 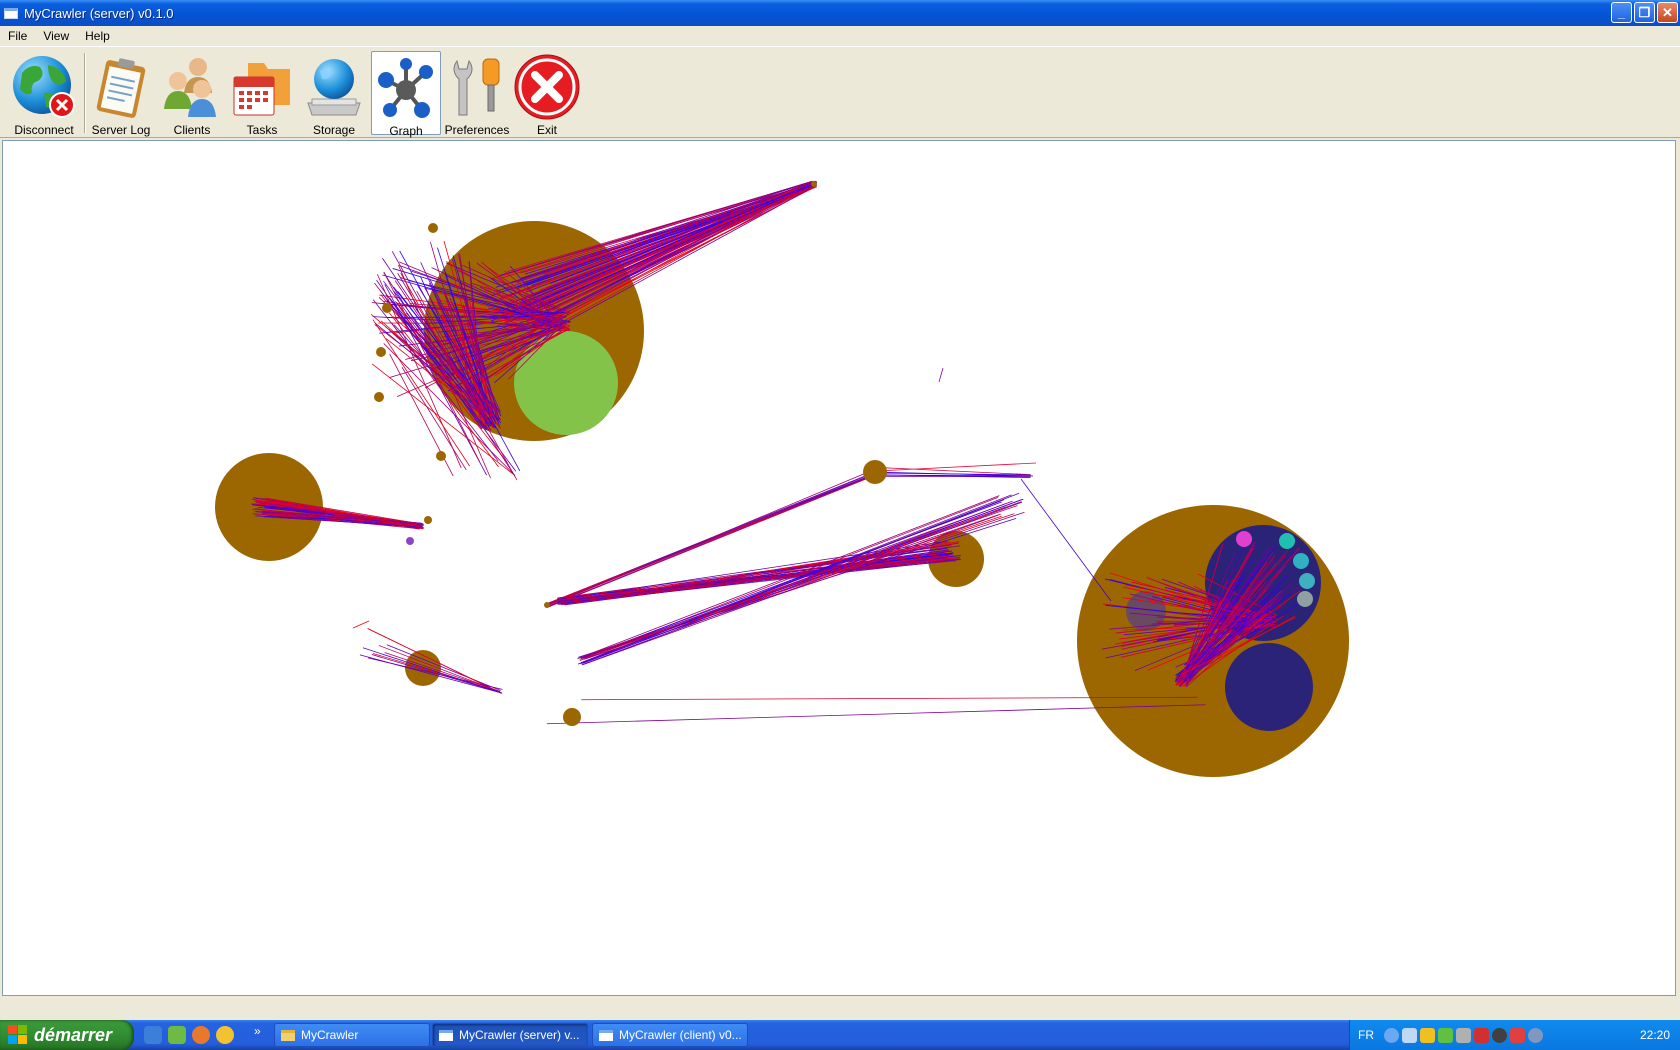 I want to click on server-log-button: Server Log, so click(x=121, y=94).